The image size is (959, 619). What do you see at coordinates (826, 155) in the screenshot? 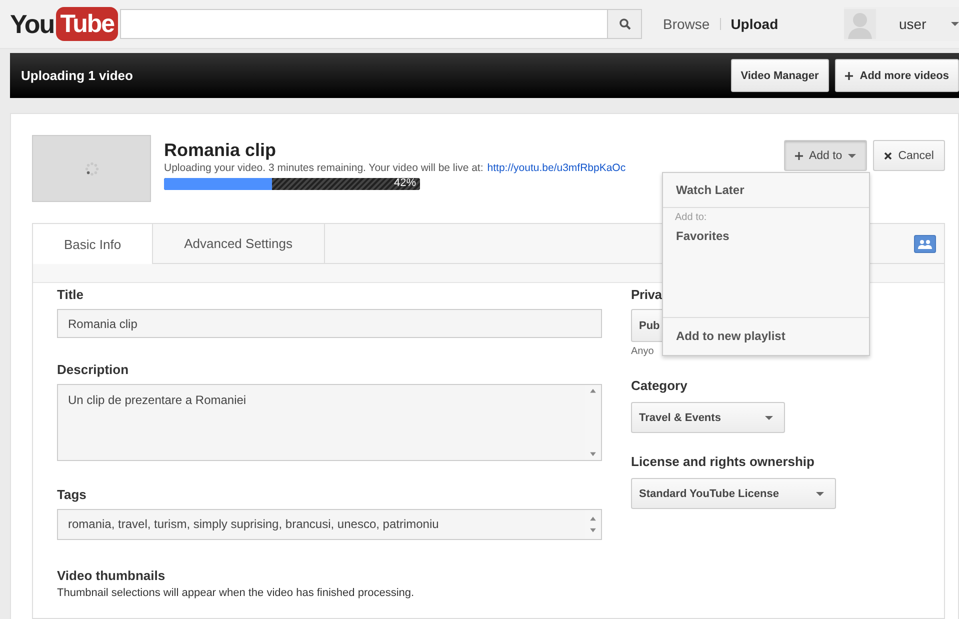
I see `add-to-button: Add to` at bounding box center [826, 155].